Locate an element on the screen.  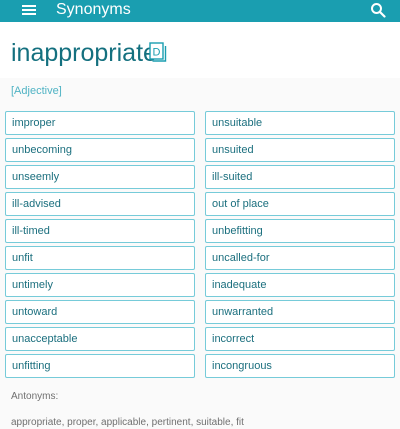
dictionary-icon-letter: D is located at coordinates (157, 53).